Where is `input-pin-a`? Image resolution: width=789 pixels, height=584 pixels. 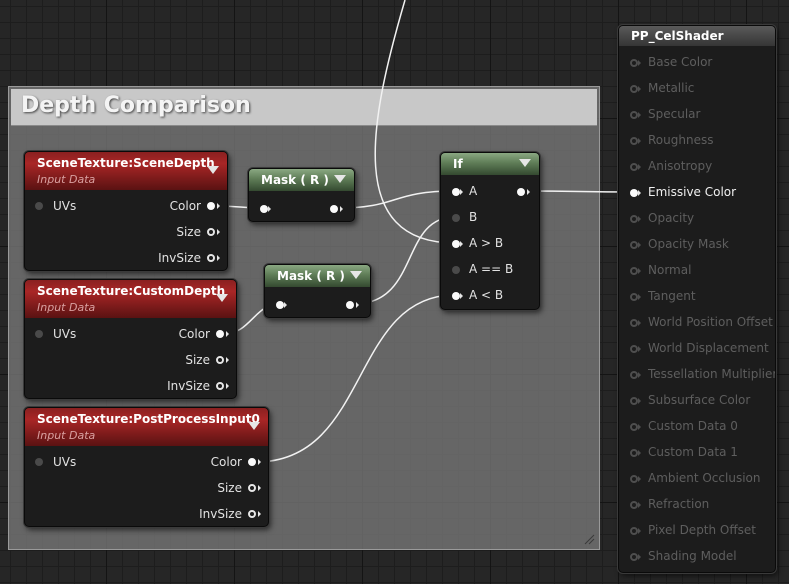
input-pin-a is located at coordinates (456, 192).